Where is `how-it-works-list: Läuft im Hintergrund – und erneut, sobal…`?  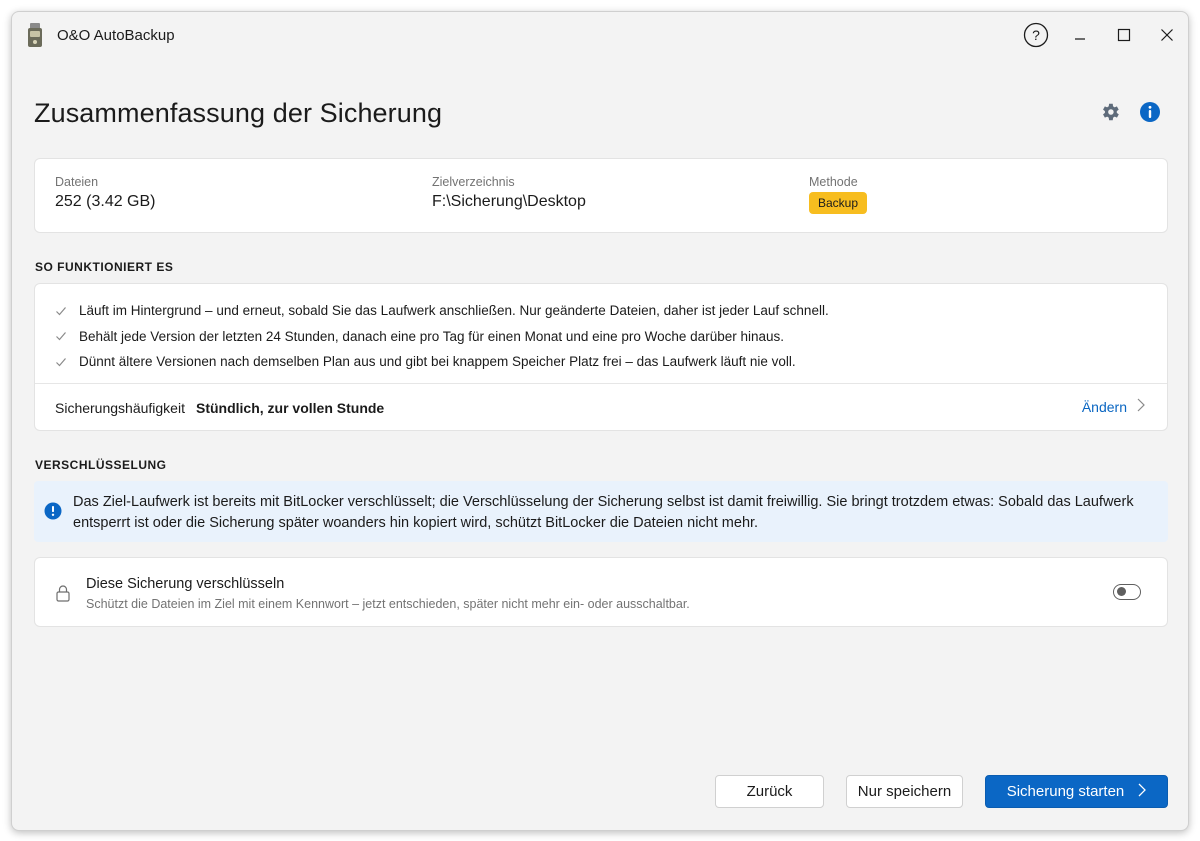
how-it-works-list: Läuft im Hintergrund – und erneut, sobal… is located at coordinates (442, 336).